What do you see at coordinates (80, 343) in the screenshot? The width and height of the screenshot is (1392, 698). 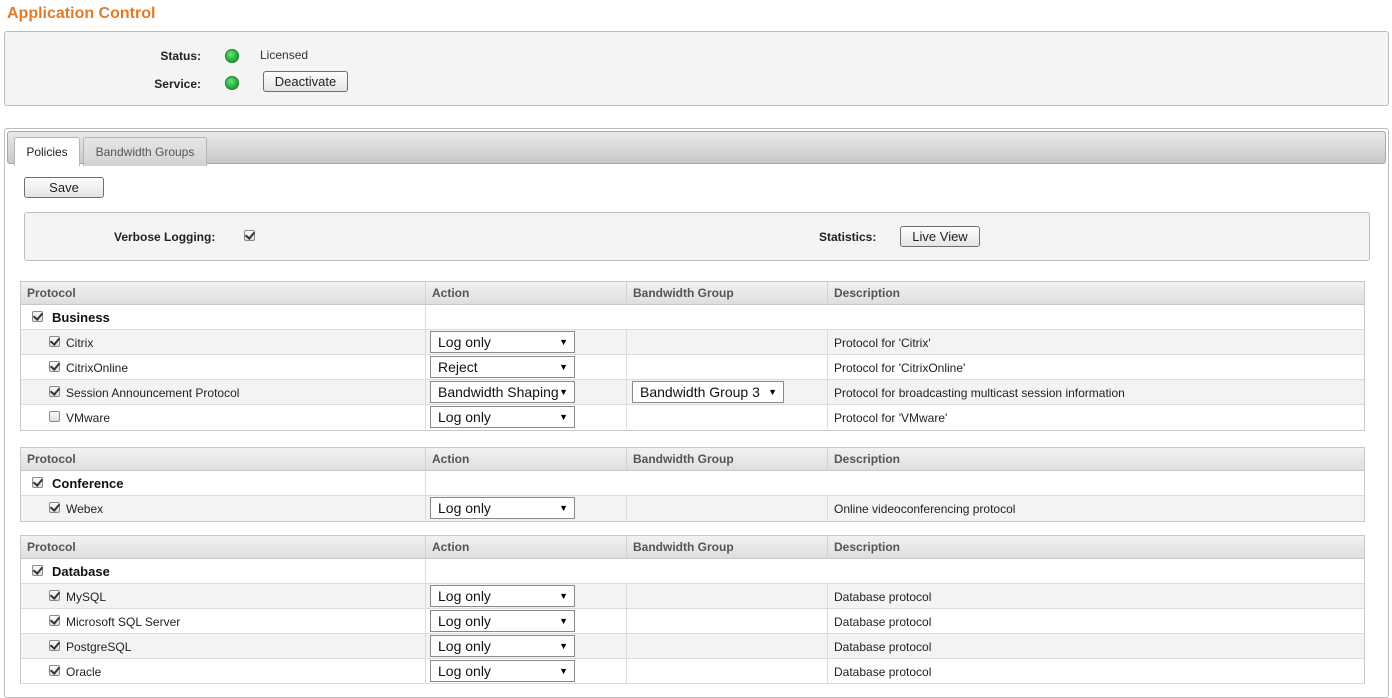 I see `protocol-name: Citrix` at bounding box center [80, 343].